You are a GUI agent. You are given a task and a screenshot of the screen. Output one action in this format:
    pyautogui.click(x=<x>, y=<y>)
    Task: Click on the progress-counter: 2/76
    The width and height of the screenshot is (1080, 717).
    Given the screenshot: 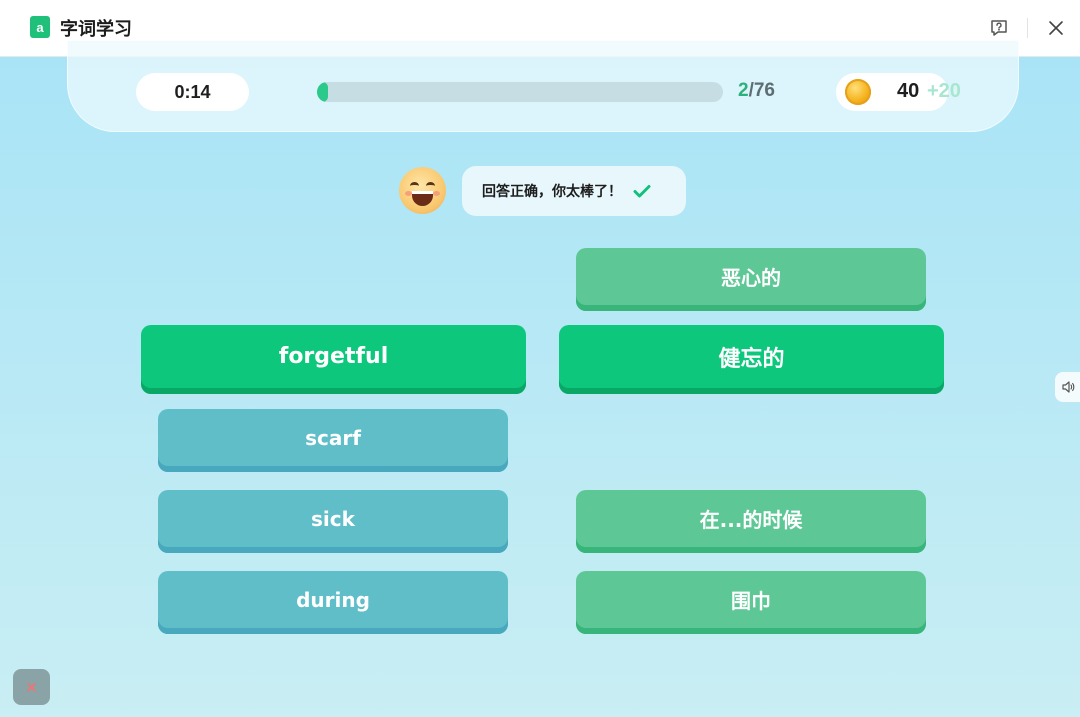 What is the action you would take?
    pyautogui.click(x=756, y=91)
    